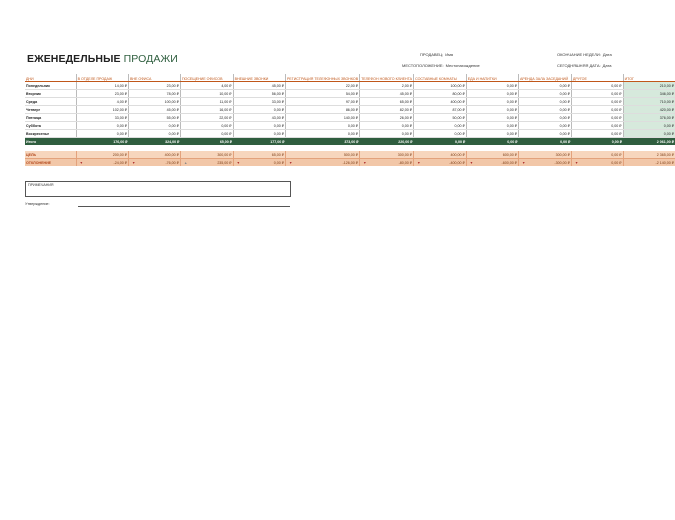 This screenshot has width=675, height=520. Describe the element at coordinates (440, 101) in the screenshot. I see `value-cell: 400,00 ₽` at that location.